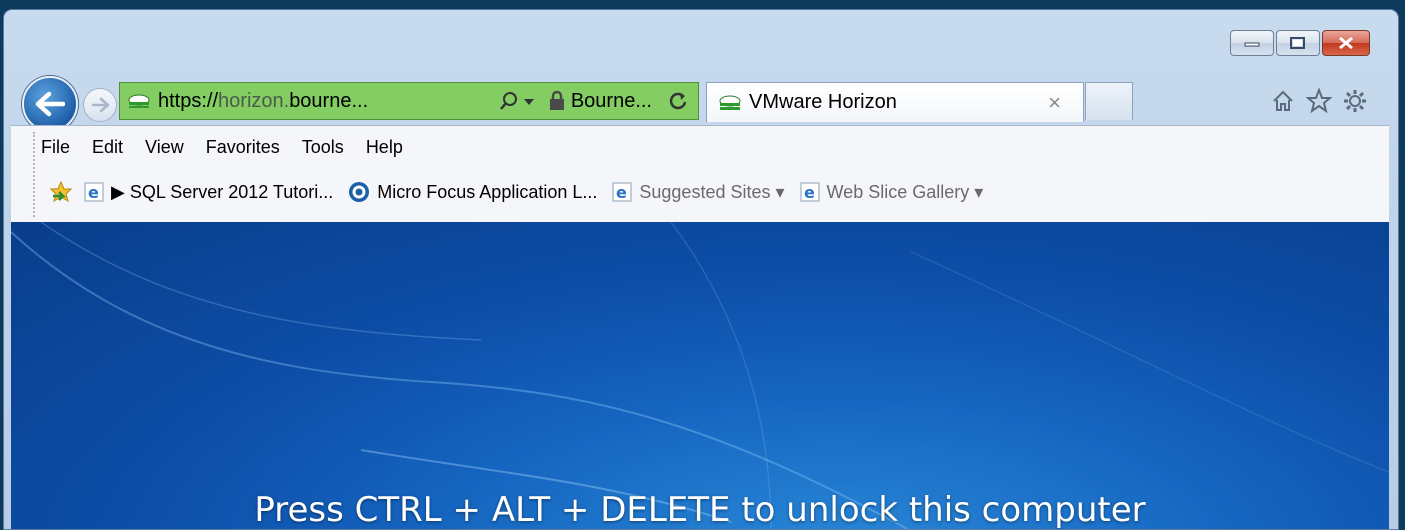  What do you see at coordinates (243, 147) in the screenshot?
I see `menu-favorites: Favorites` at bounding box center [243, 147].